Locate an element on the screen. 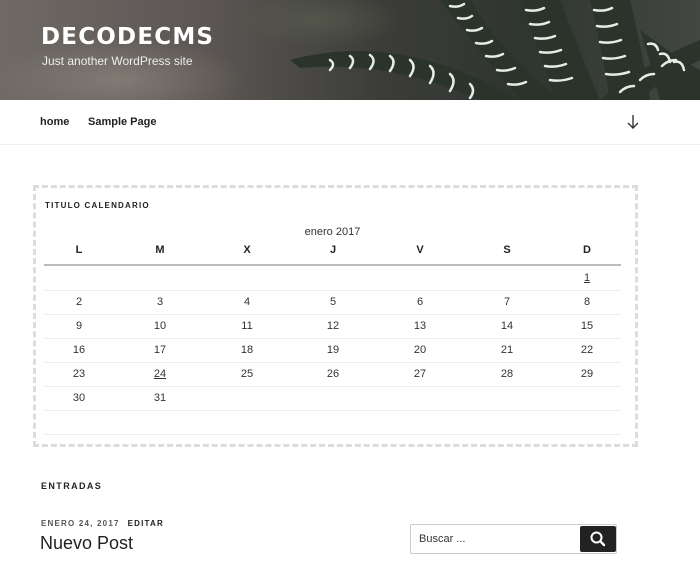  calendar-day: 19 is located at coordinates (333, 350).